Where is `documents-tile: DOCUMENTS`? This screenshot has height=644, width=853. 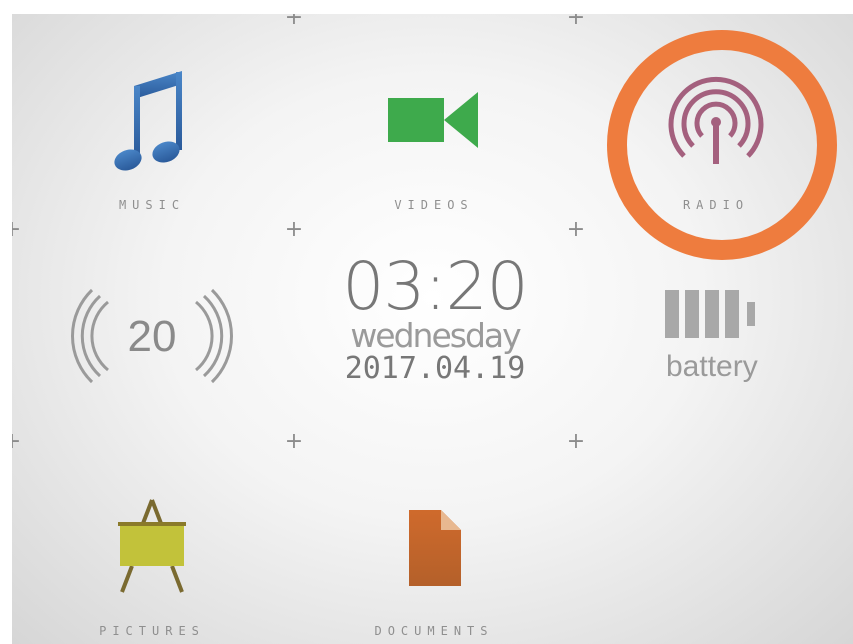 documents-tile: DOCUMENTS is located at coordinates (434, 541).